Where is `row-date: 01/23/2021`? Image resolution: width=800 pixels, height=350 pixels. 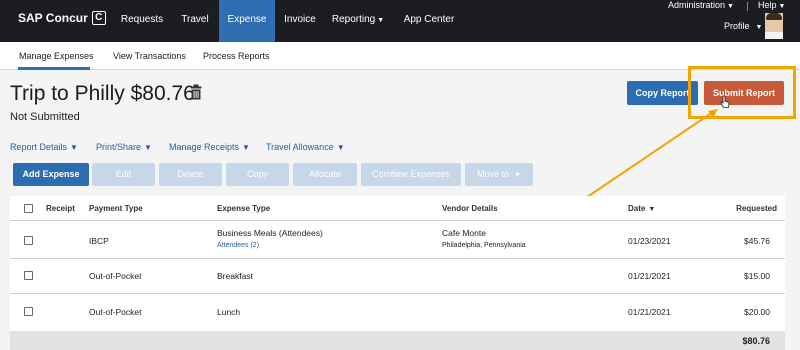
row-date: 01/23/2021 is located at coordinates (649, 241).